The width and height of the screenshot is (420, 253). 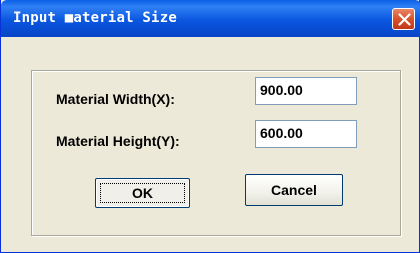 I want to click on close-button, so click(x=403, y=19).